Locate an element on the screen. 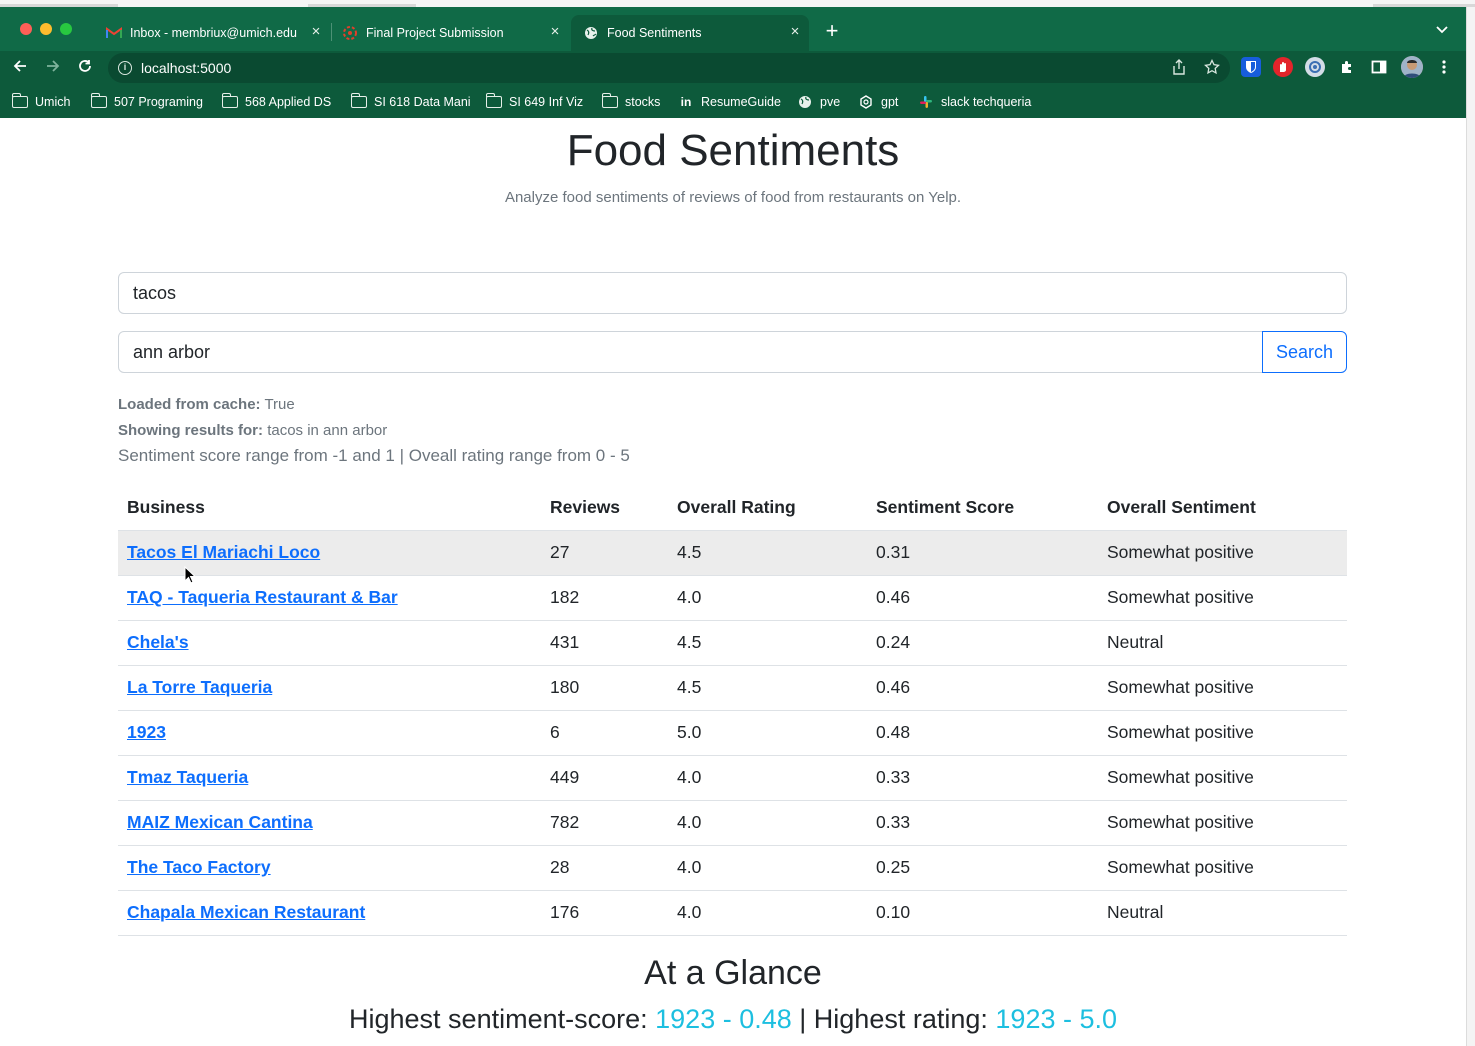 Image resolution: width=1475 pixels, height=1046 pixels. business-link: Chela's is located at coordinates (158, 642).